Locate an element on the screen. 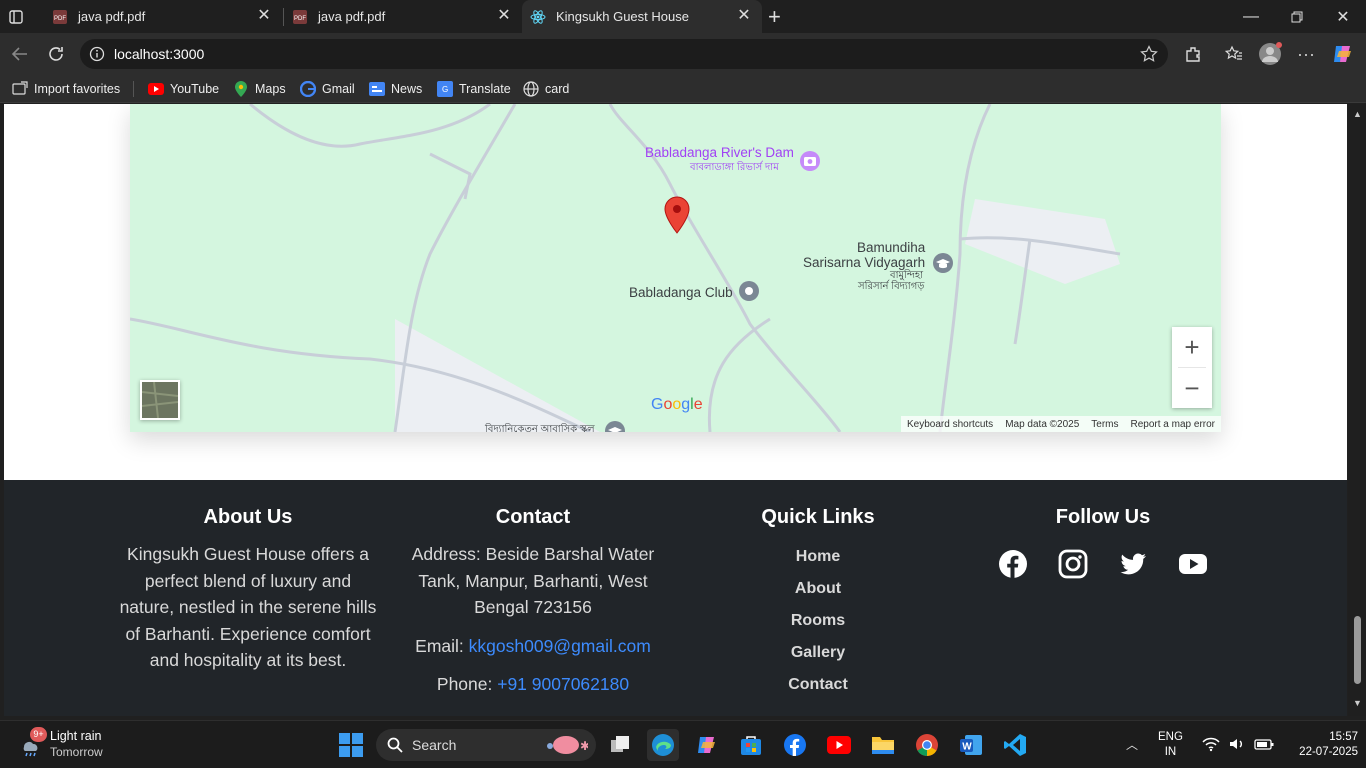 The height and width of the screenshot is (768, 1366). bookmark-maps: Maps is located at coordinates (259, 89).